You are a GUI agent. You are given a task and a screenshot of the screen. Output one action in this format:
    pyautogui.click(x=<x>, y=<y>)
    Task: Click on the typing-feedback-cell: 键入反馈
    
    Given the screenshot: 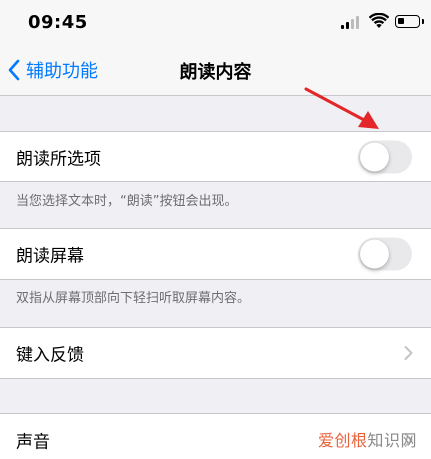 What is the action you would take?
    pyautogui.click(x=215, y=353)
    